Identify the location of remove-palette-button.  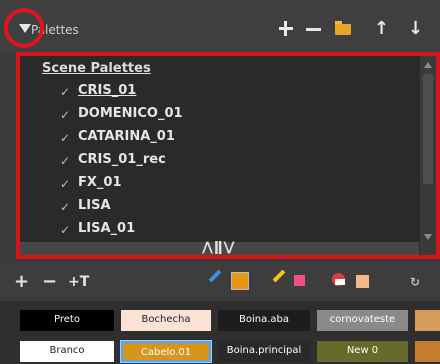
(316, 29).